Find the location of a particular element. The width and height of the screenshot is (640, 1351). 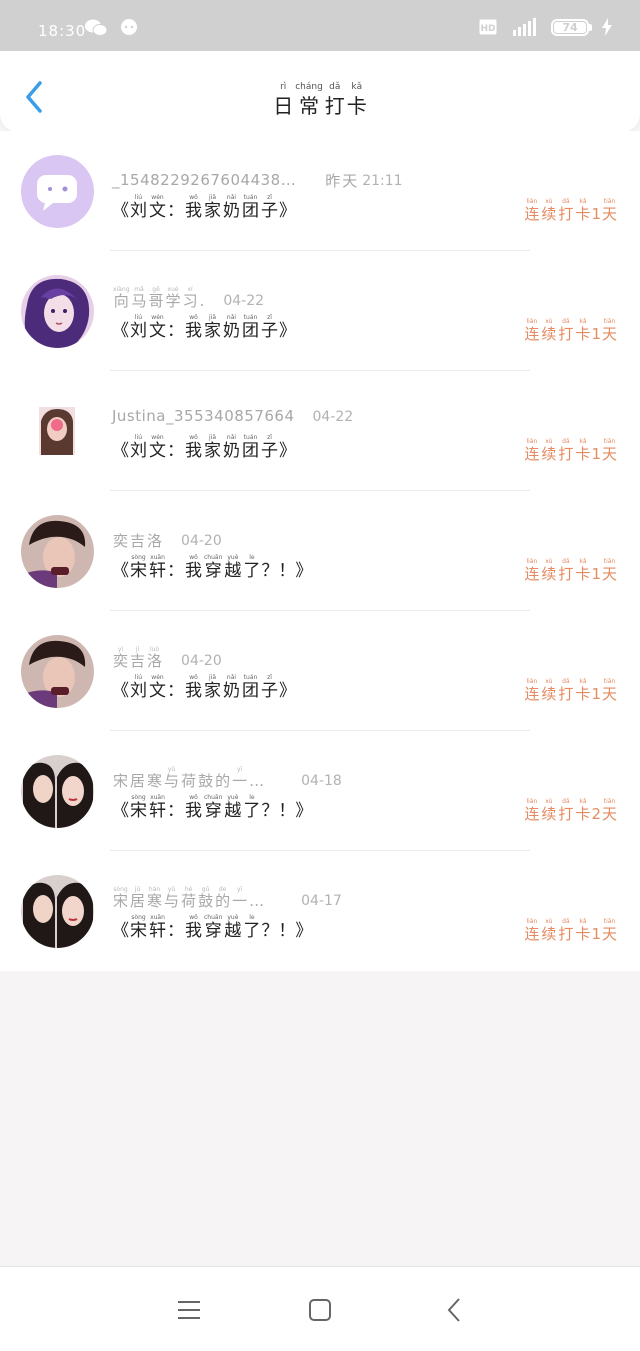

name-char: xí 习 is located at coordinates (190, 298).